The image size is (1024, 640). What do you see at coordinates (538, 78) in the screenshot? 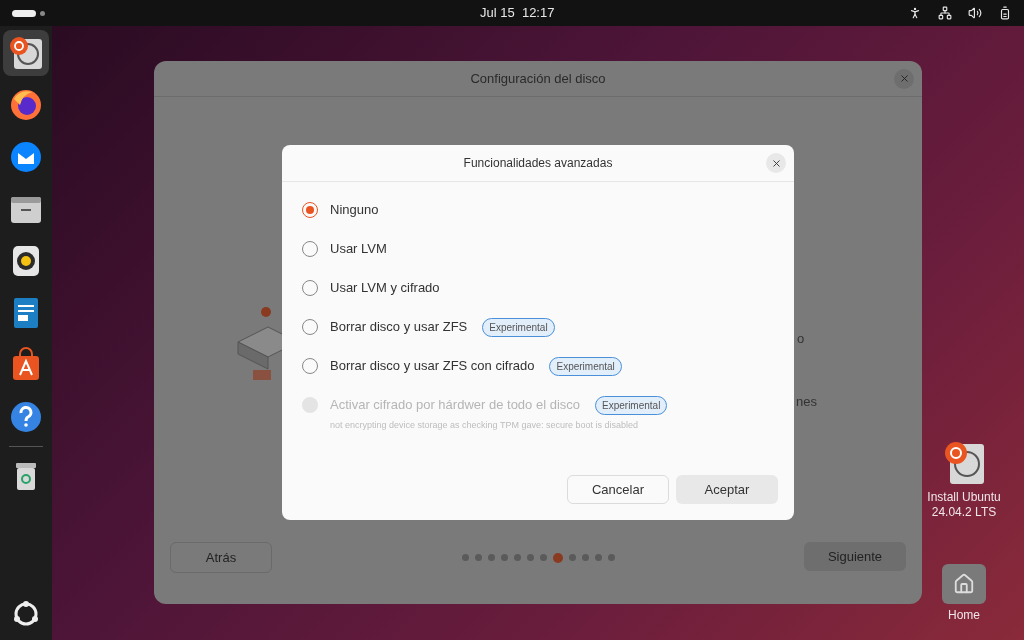
I see `window-title: Configuración del disco` at bounding box center [538, 78].